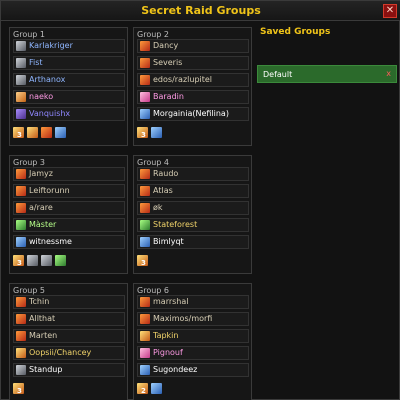 The height and width of the screenshot is (400, 400). Describe the element at coordinates (69, 242) in the screenshot. I see `raid-member-row: witnessme` at that location.